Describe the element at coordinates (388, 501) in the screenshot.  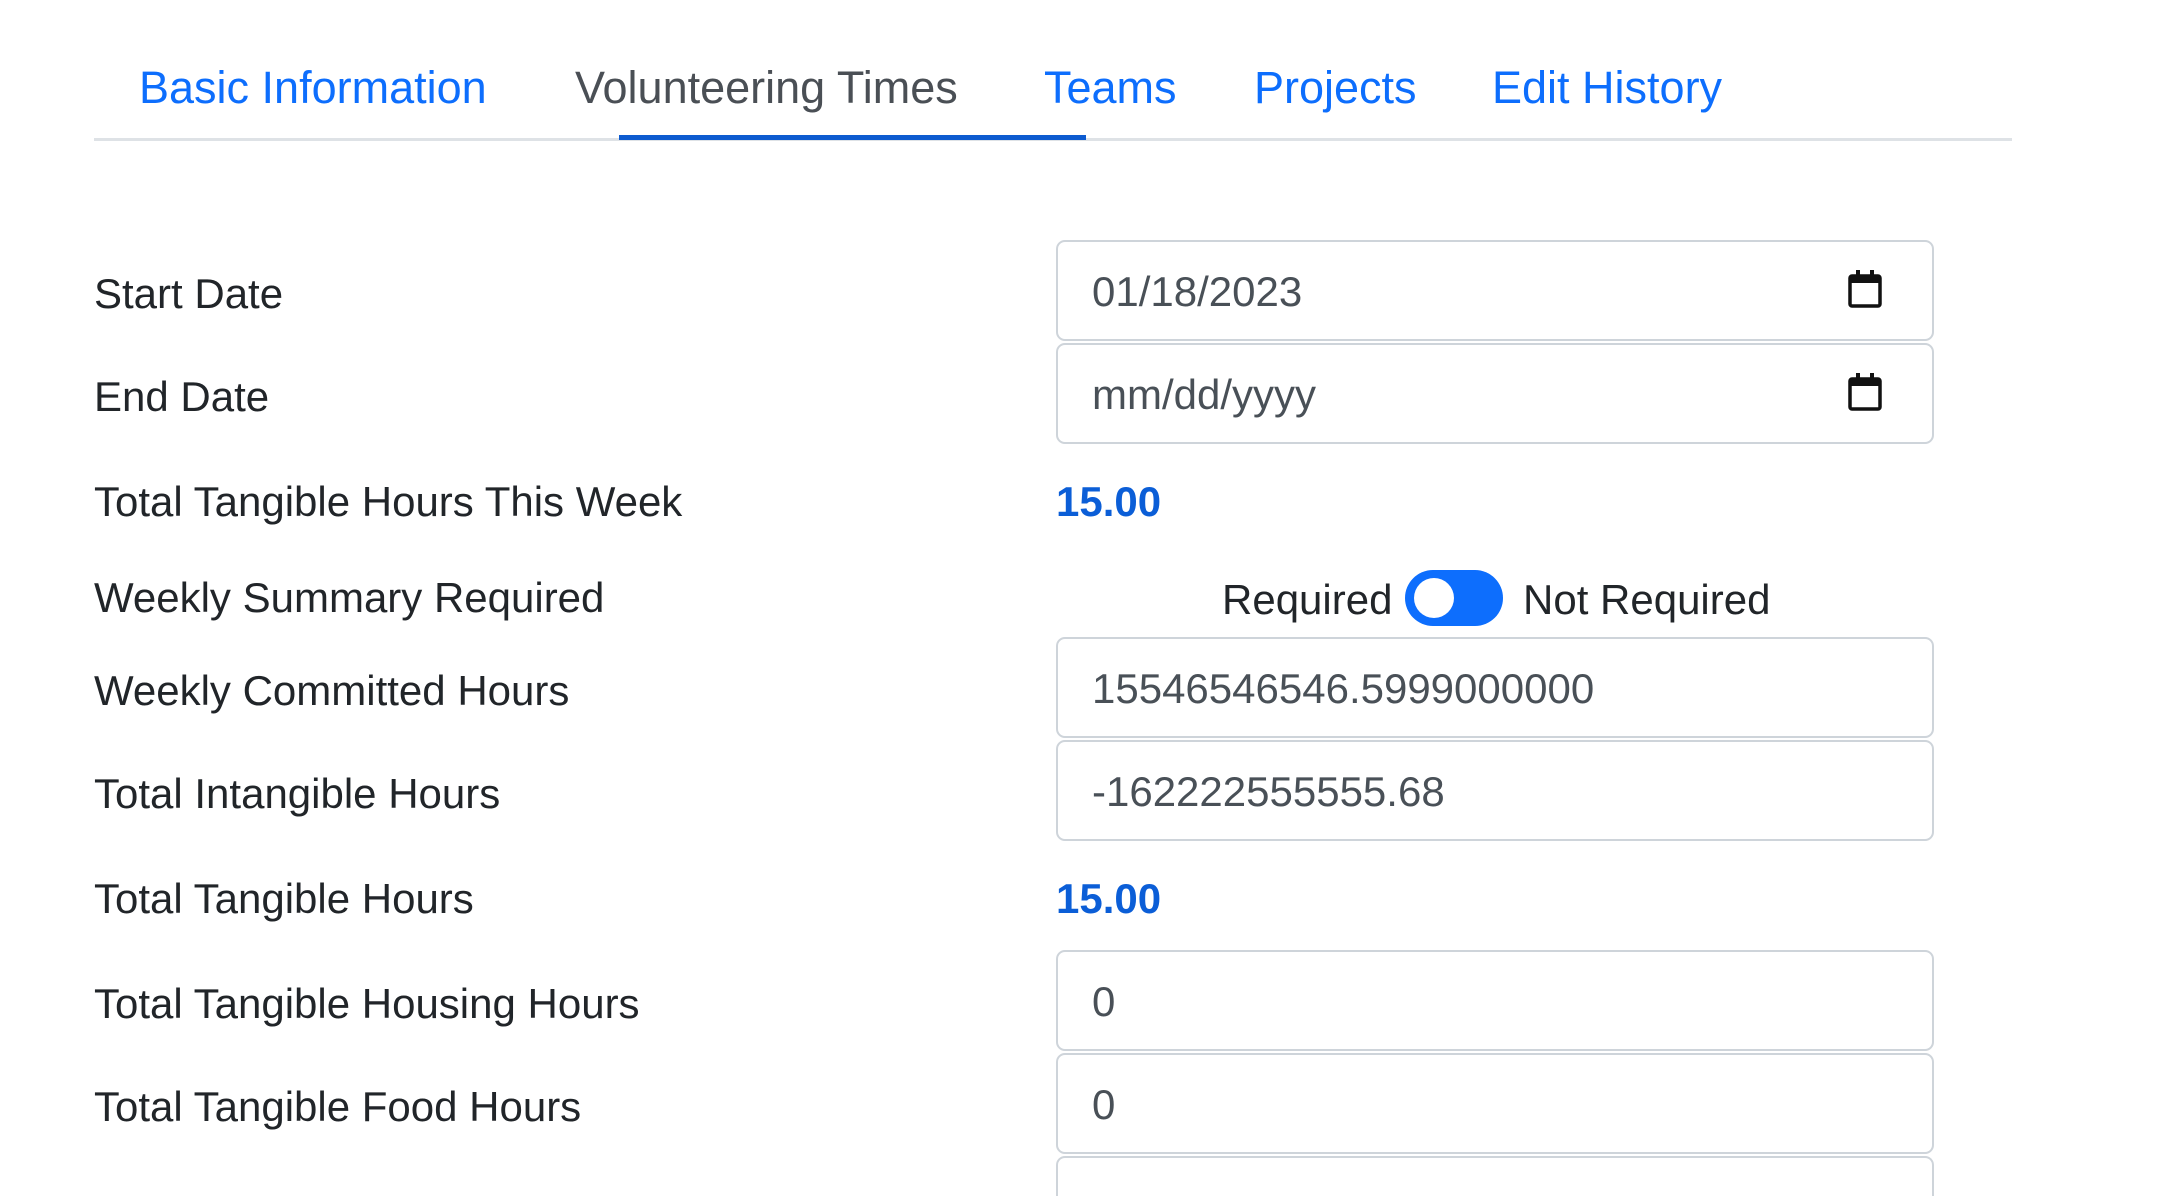
I see `tangible-this-week-label: Total Tangible Hours This Week` at that location.